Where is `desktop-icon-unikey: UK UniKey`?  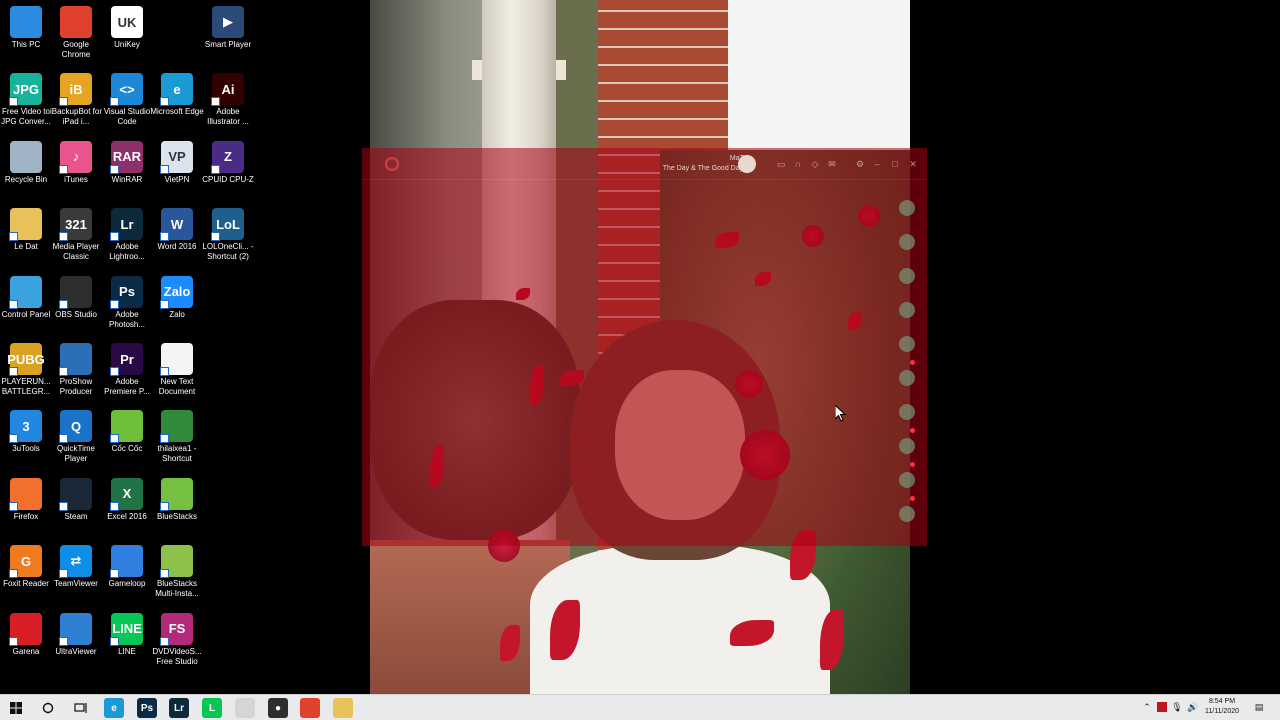 desktop-icon-unikey: UK UniKey is located at coordinates (127, 38).